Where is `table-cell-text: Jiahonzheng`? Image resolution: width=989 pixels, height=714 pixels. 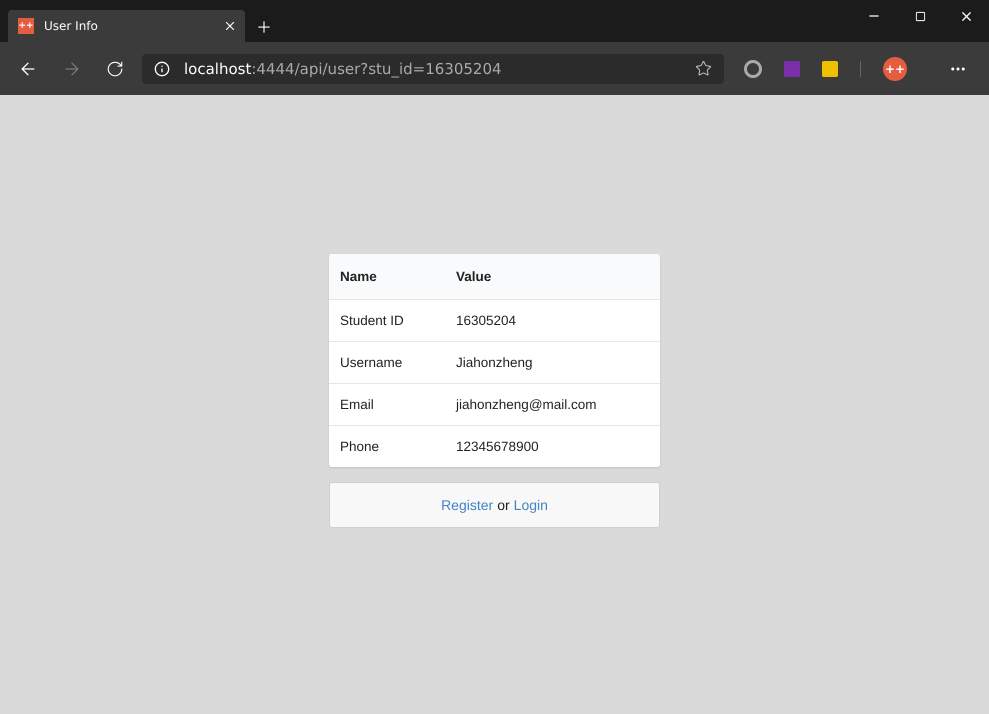
table-cell-text: Jiahonzheng is located at coordinates (495, 362).